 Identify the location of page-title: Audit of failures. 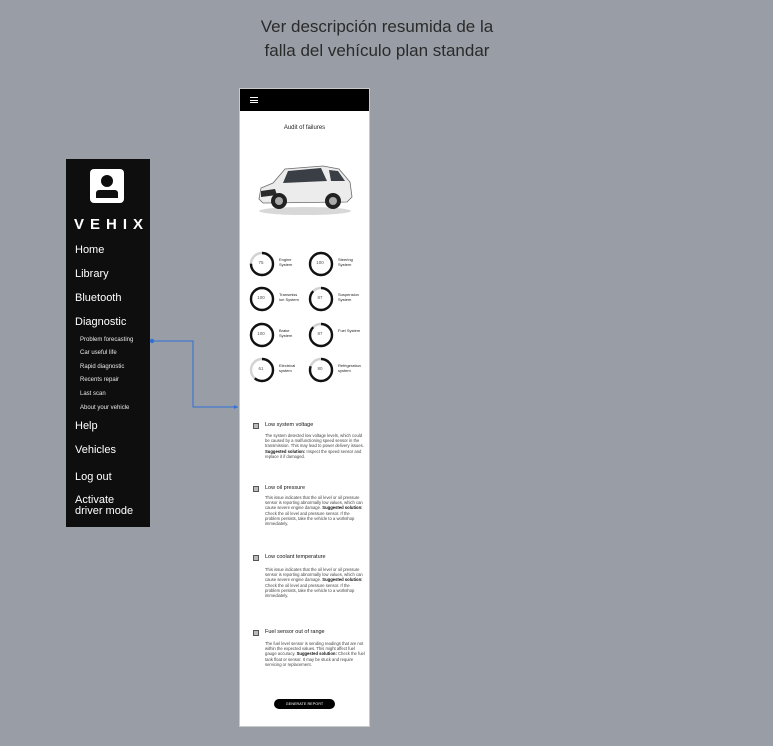
(304, 128).